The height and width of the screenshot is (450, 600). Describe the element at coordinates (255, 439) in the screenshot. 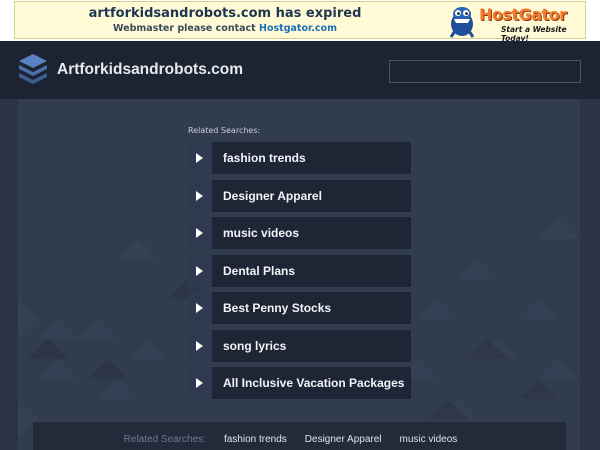

I see `bottom-link-fashion-trends: fashion trends` at that location.